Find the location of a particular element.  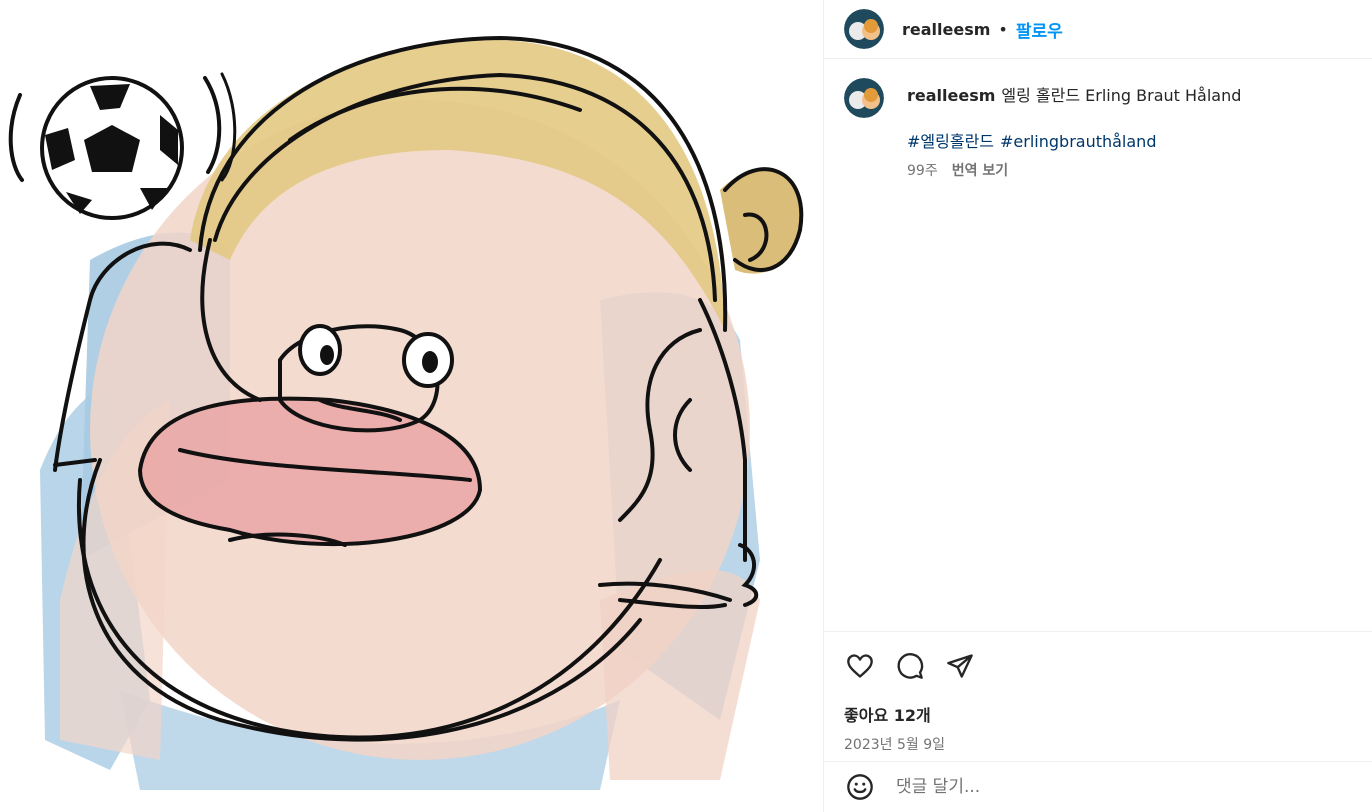

hashtag-link: #엘링홀란드 is located at coordinates (950, 141).